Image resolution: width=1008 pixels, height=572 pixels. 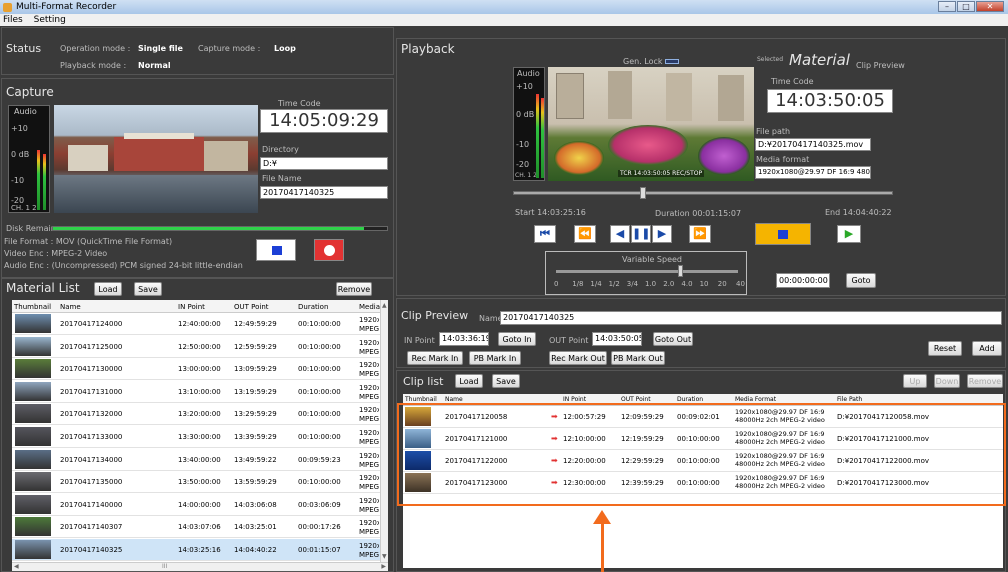 I want to click on media-format-field: 1920x1080@29.97 DF 16:9 48000Hz 2c, so click(x=813, y=172).